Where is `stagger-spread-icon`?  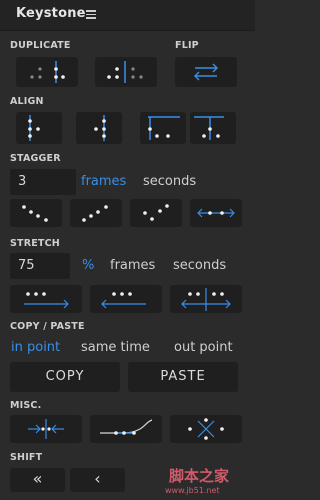 stagger-spread-icon is located at coordinates (216, 213).